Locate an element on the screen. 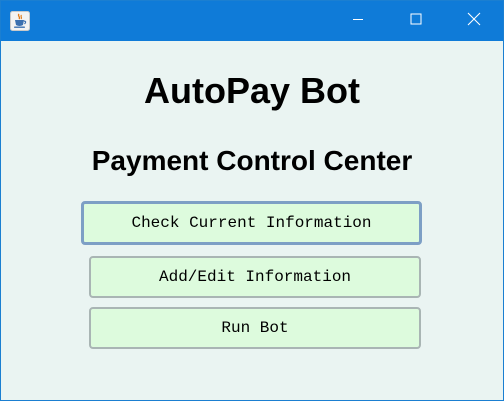 This screenshot has width=504, height=401. close-button is located at coordinates (474, 21).